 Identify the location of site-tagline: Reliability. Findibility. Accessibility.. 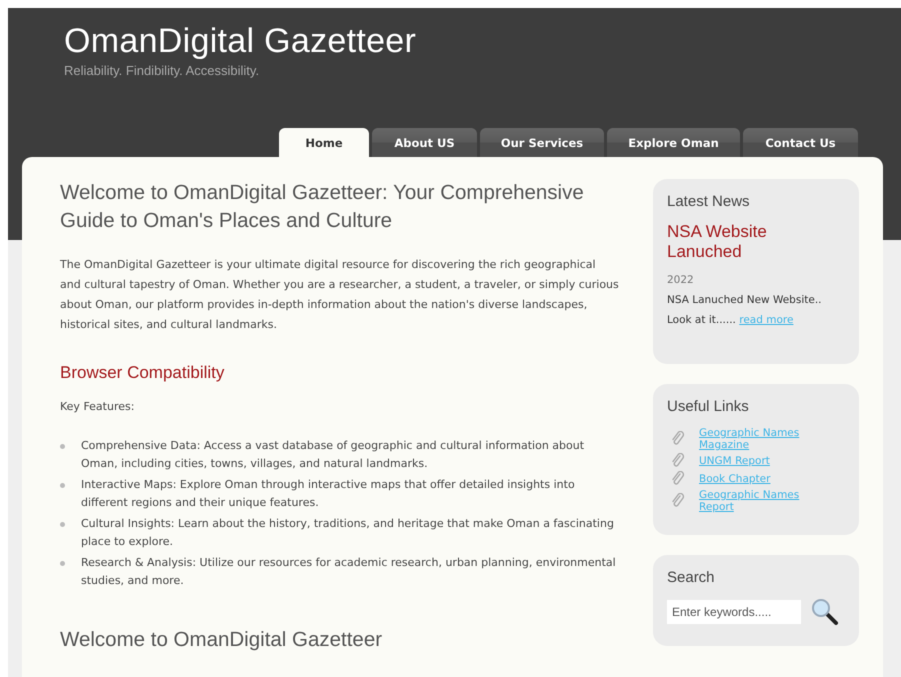
(162, 70).